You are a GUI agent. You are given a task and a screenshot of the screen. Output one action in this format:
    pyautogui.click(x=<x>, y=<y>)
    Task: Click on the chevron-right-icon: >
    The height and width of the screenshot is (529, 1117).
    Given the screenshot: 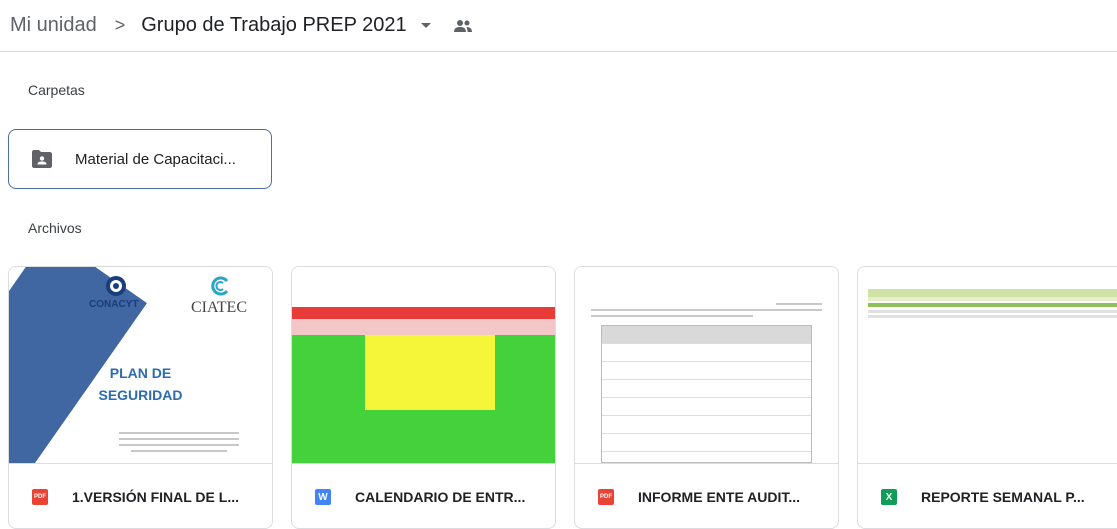 What is the action you would take?
    pyautogui.click(x=120, y=25)
    